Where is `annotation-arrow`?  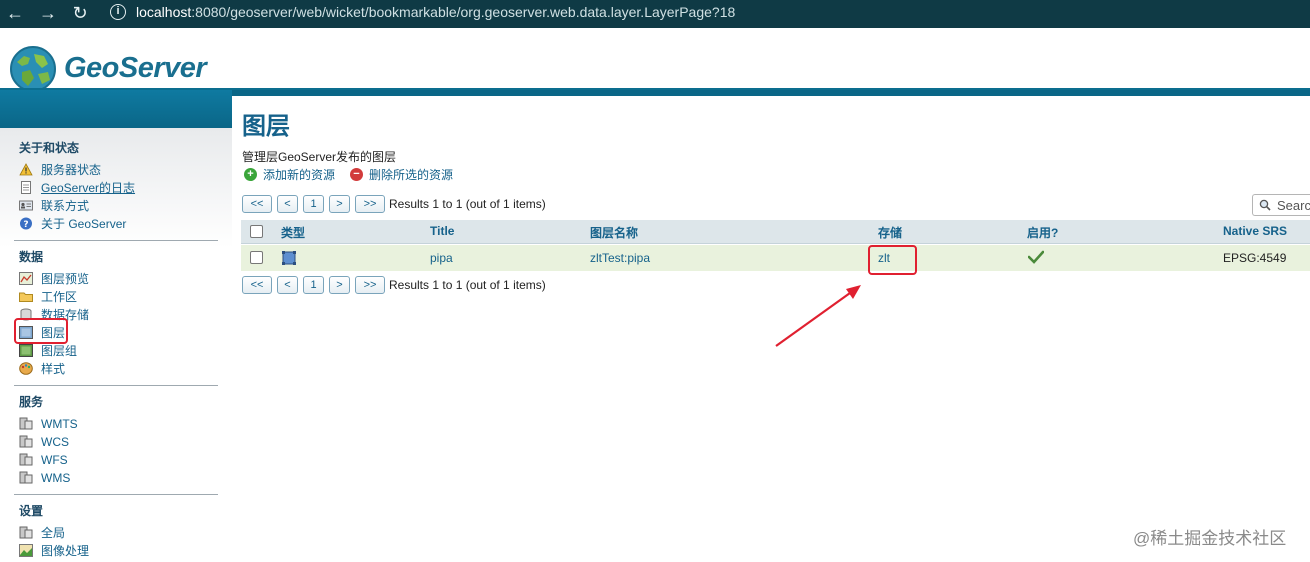 annotation-arrow is located at coordinates (818, 316).